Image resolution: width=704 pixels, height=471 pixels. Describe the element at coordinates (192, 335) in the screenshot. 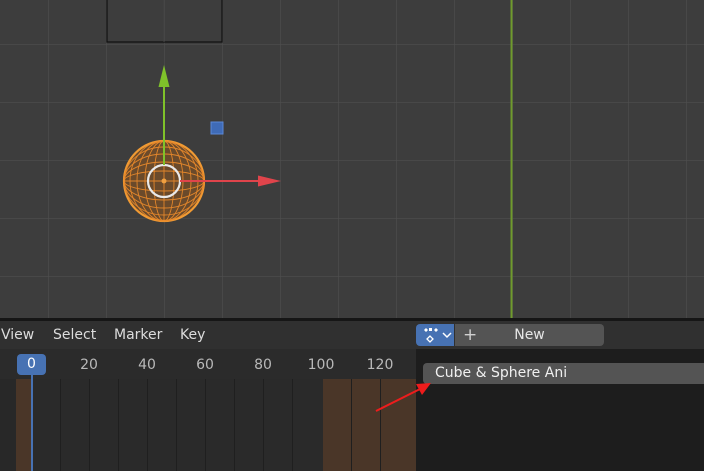

I see `menu-key: Key` at that location.